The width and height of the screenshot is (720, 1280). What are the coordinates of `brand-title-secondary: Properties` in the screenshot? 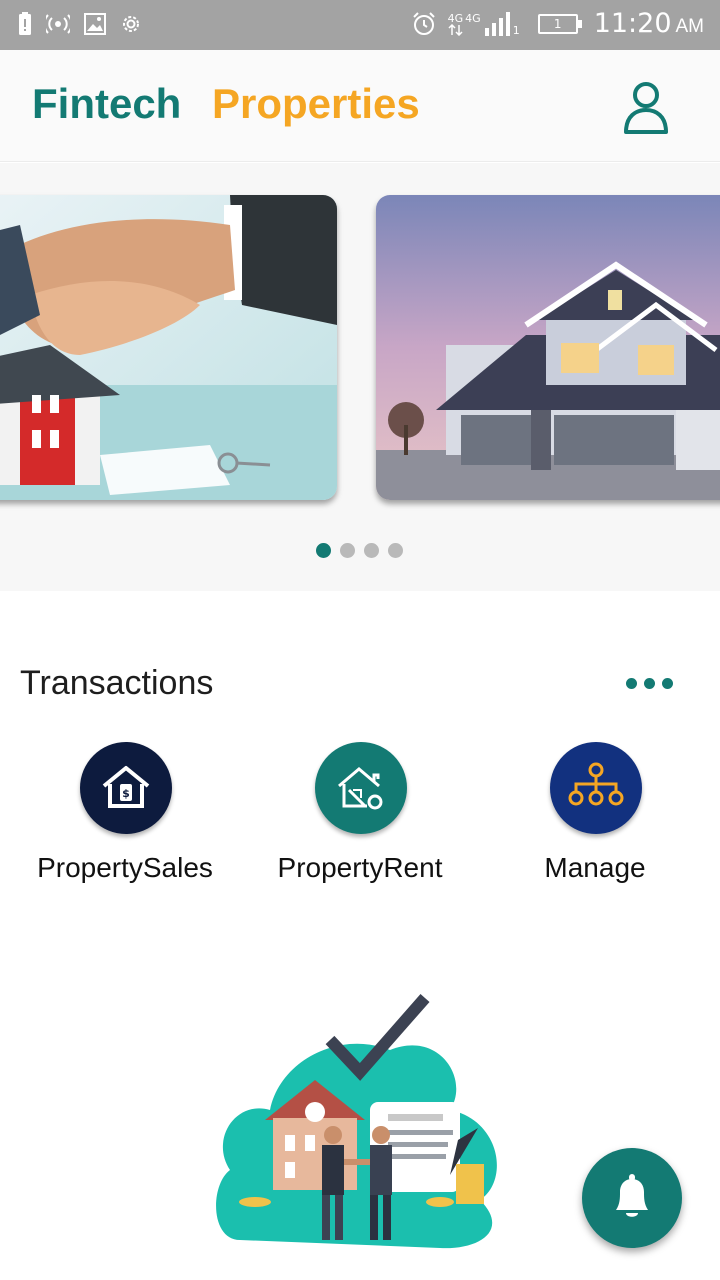 It's located at (316, 103).